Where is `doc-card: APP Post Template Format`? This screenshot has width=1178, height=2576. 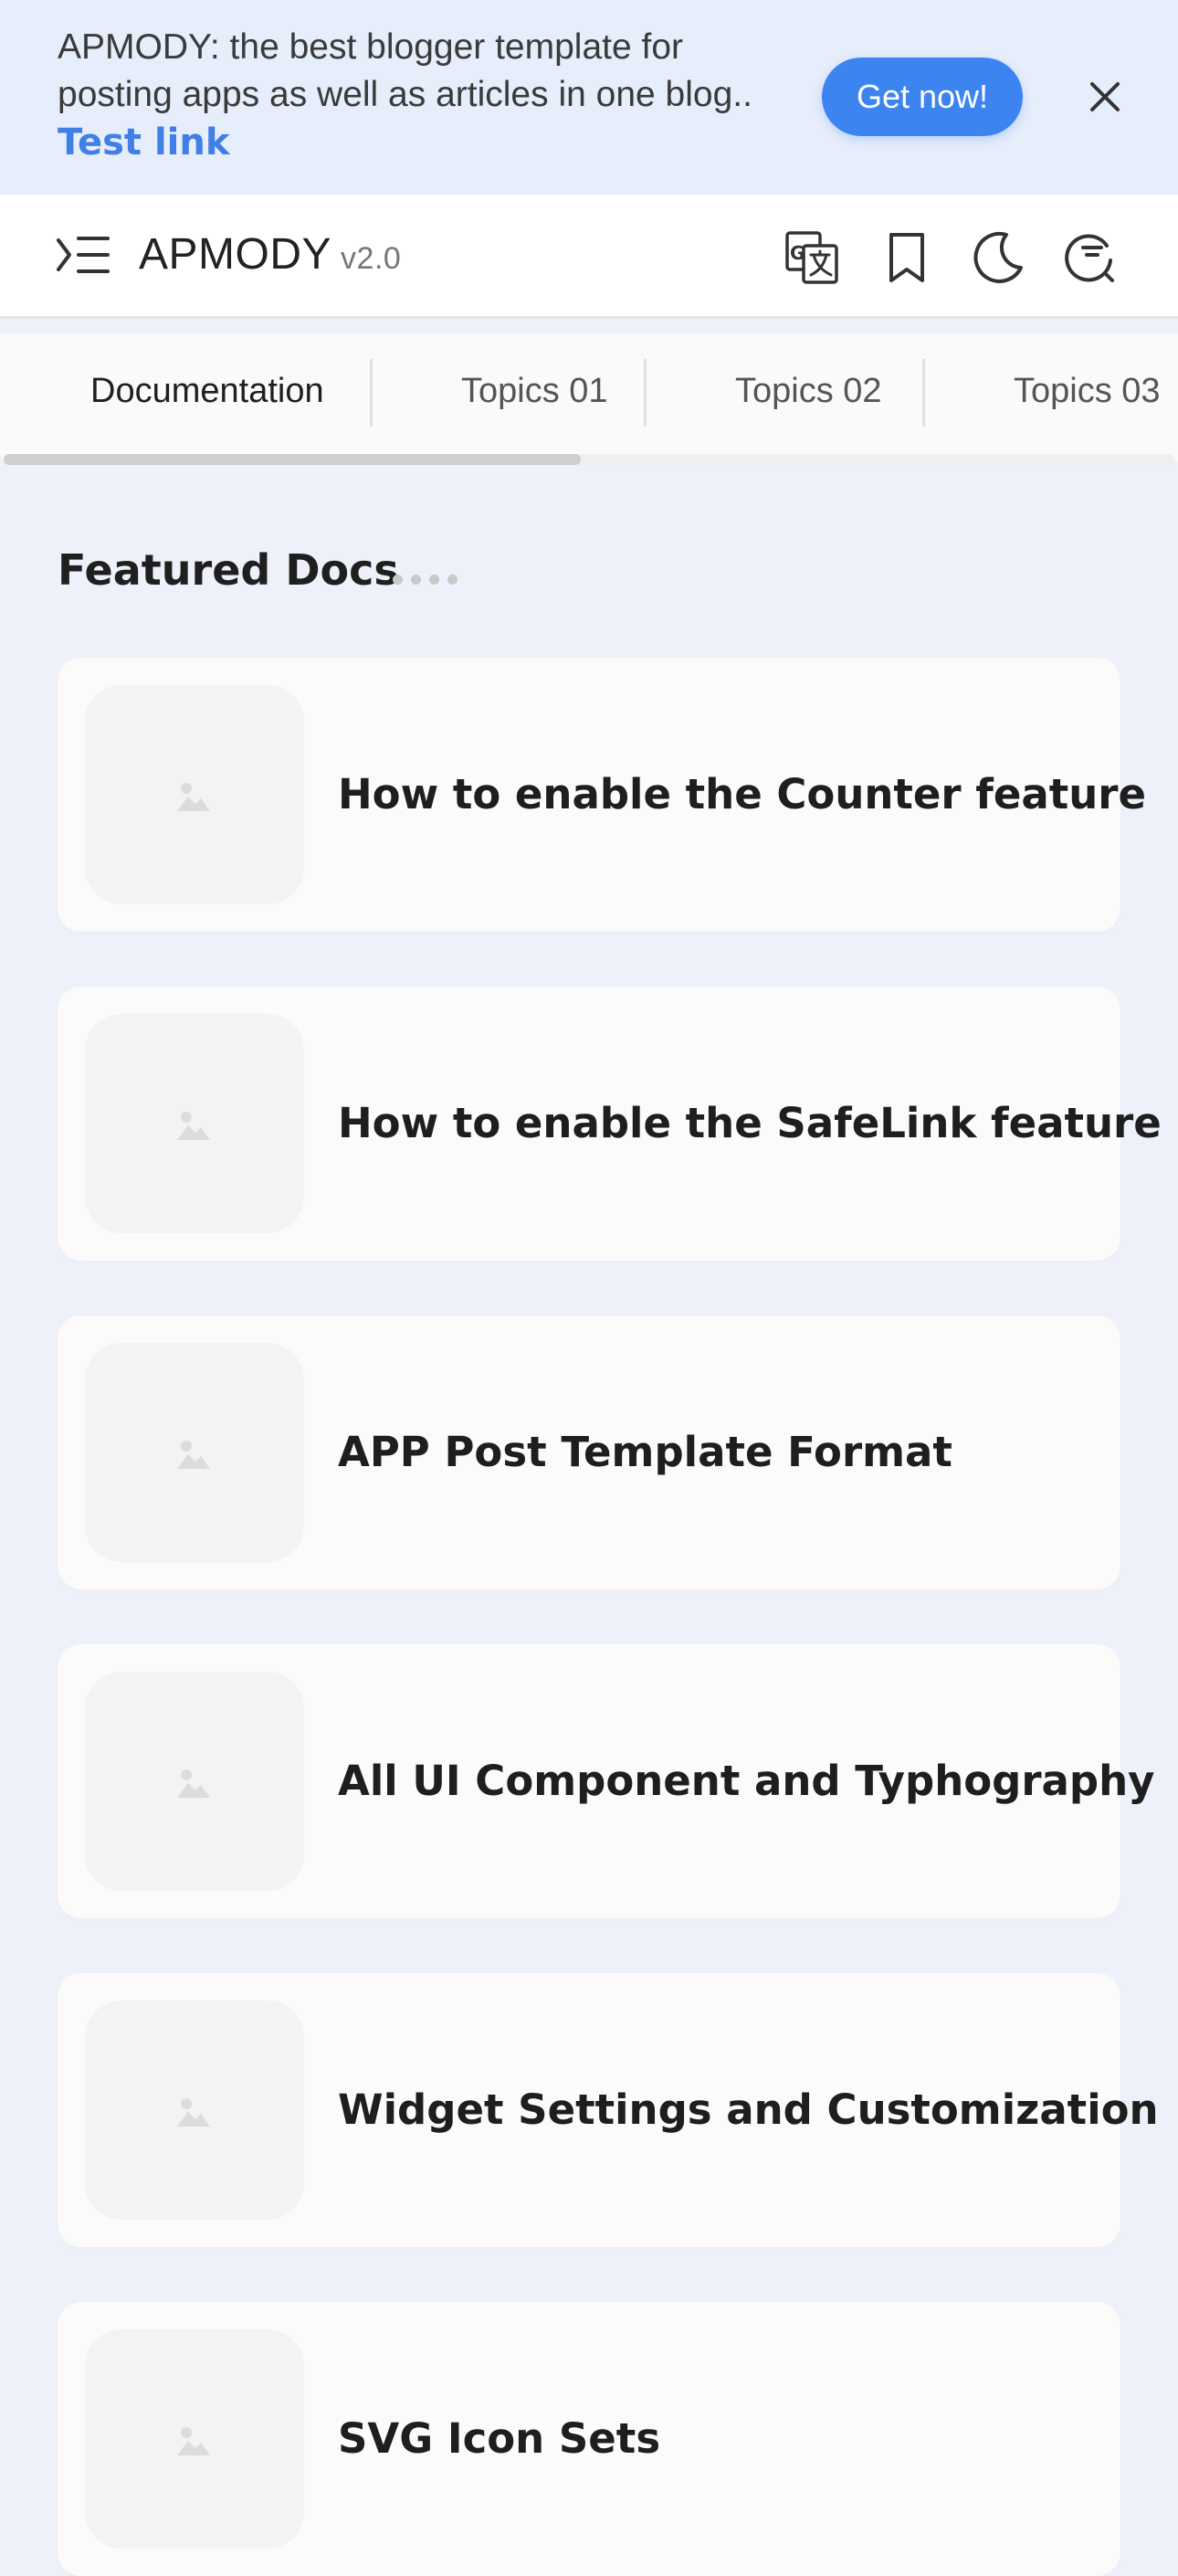
doc-card: APP Post Template Format is located at coordinates (589, 1452).